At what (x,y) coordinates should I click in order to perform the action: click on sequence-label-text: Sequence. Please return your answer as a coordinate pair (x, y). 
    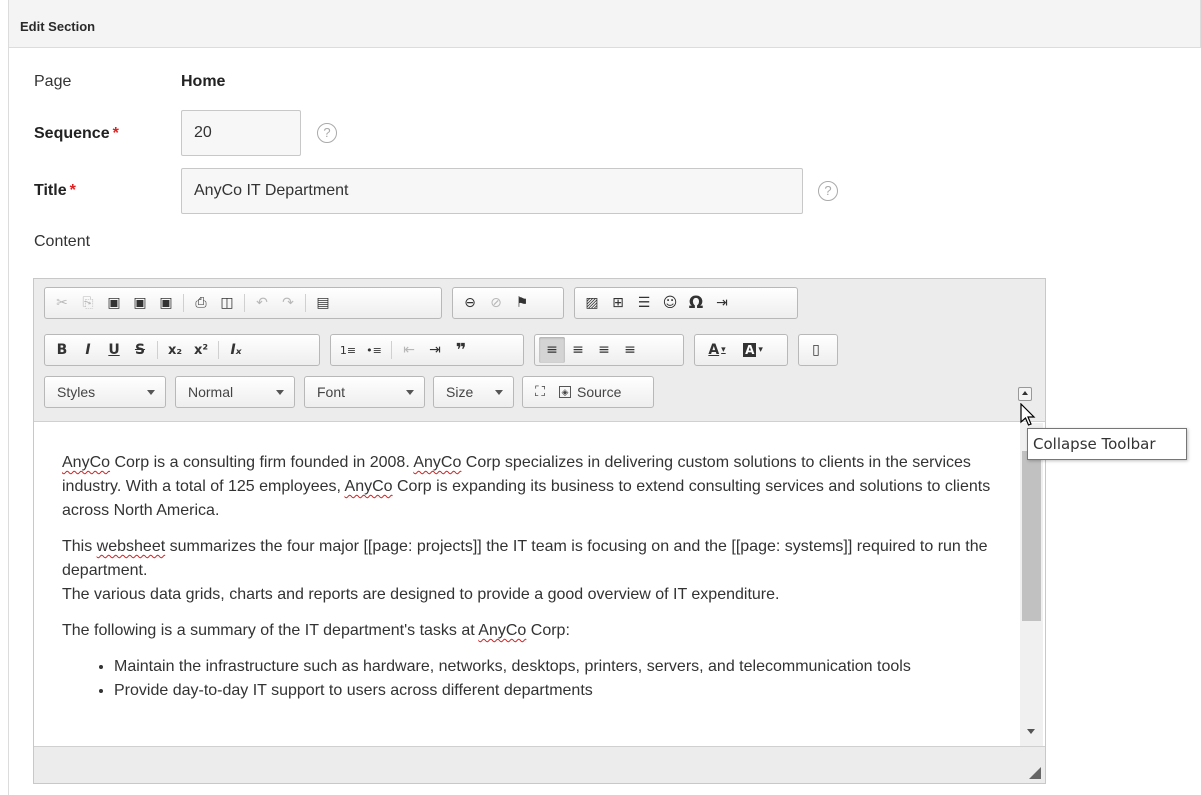
    Looking at the image, I should click on (72, 133).